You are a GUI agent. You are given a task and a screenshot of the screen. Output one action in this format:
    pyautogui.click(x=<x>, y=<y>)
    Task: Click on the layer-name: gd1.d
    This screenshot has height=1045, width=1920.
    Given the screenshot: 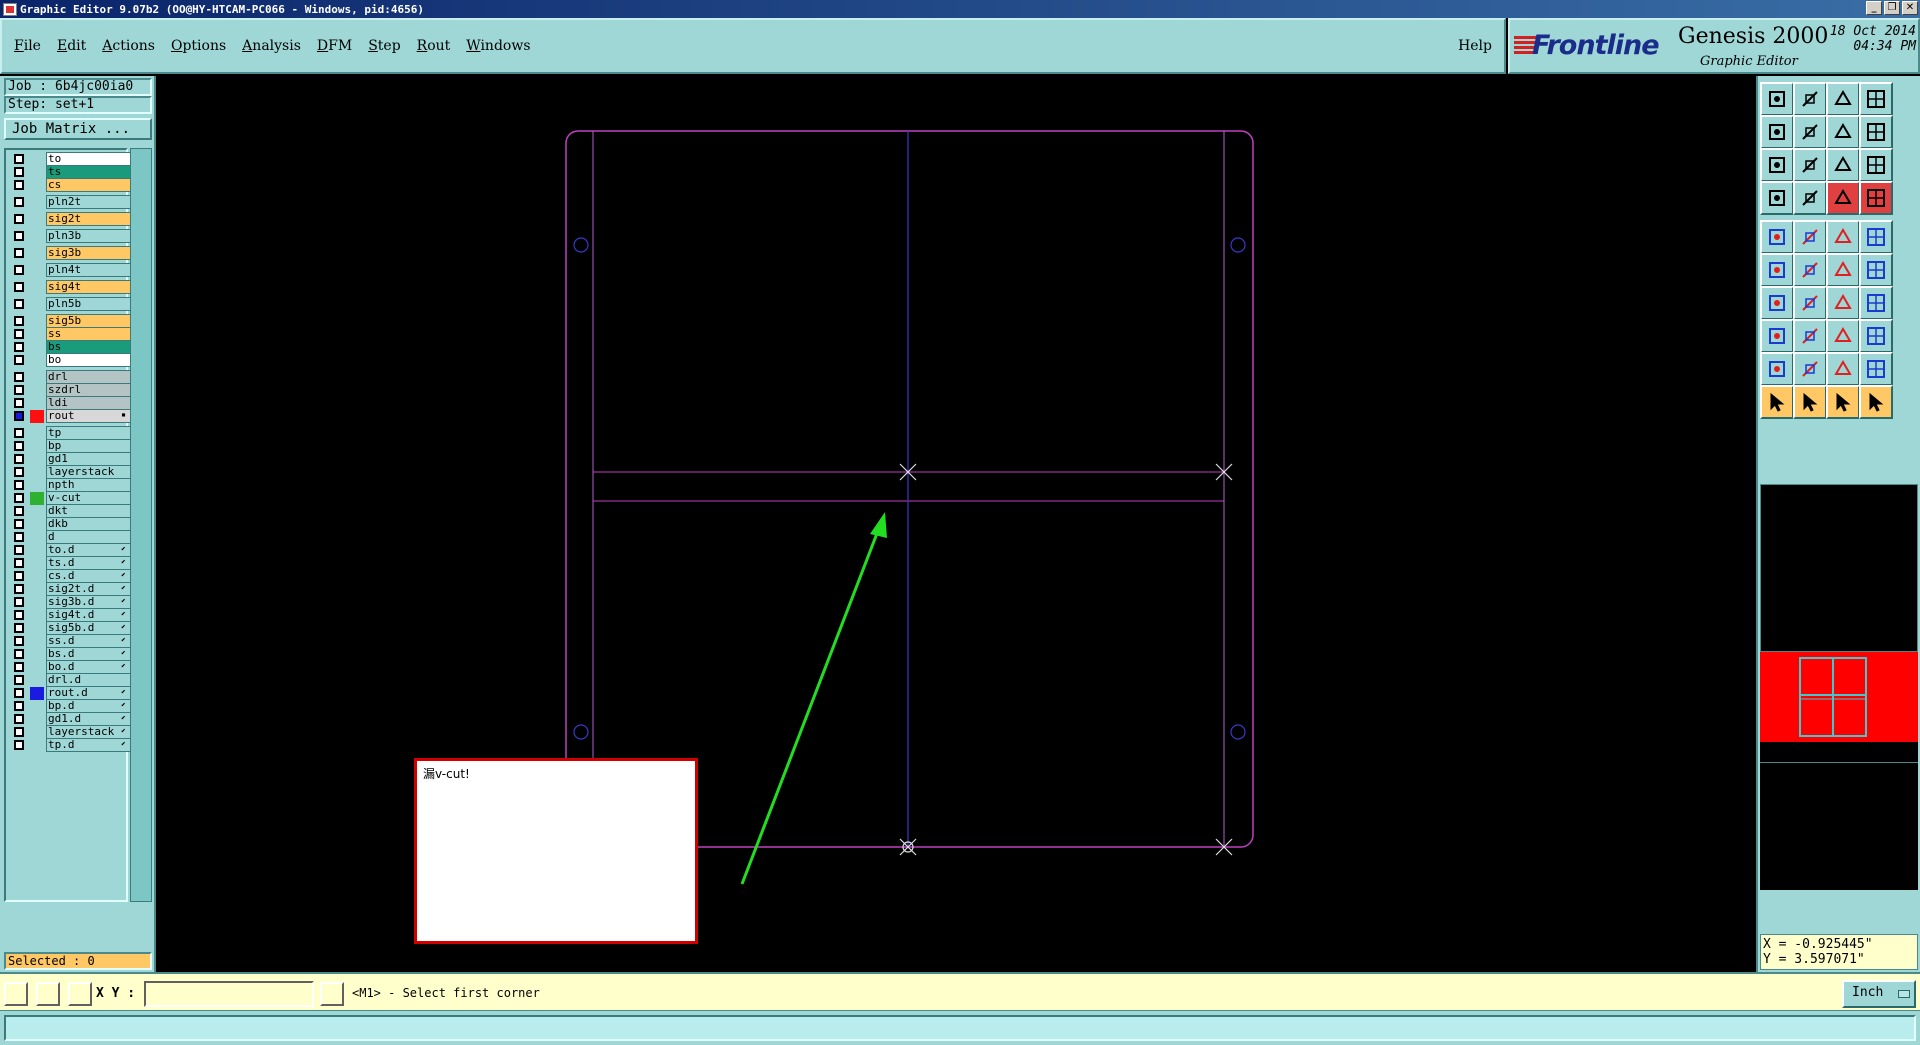 What is the action you would take?
    pyautogui.click(x=89, y=719)
    